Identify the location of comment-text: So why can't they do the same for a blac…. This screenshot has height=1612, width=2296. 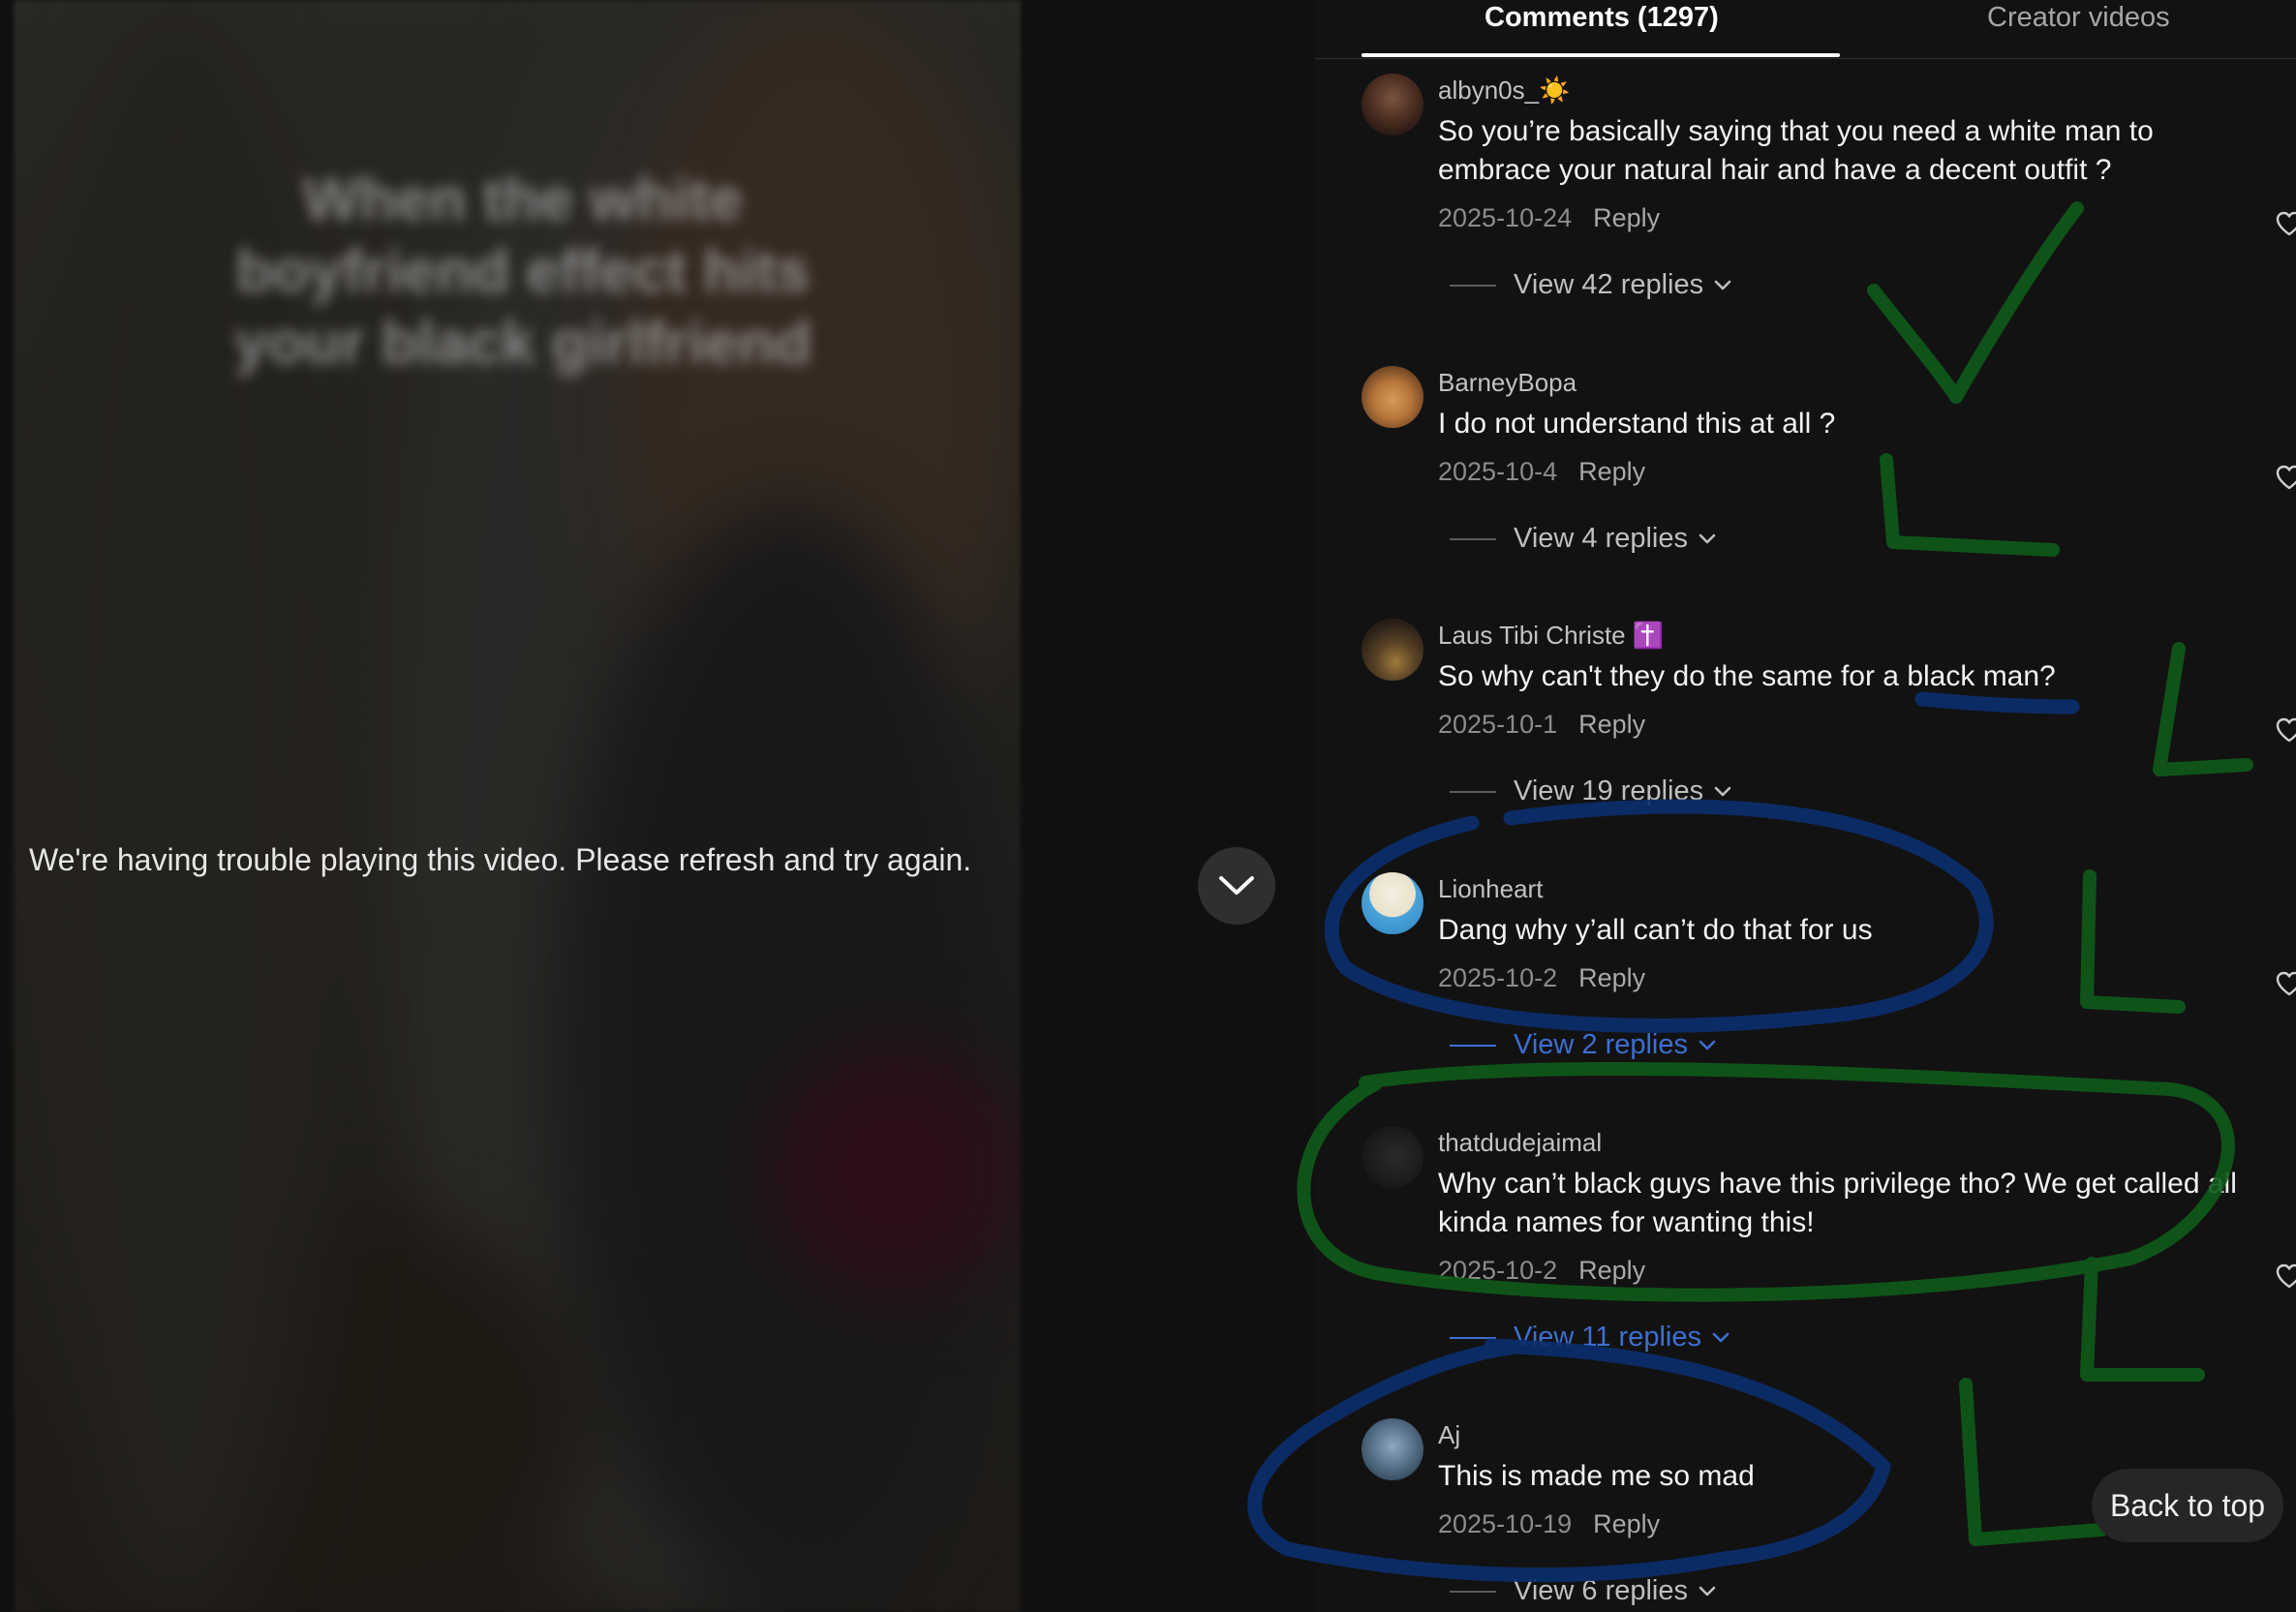
(1747, 676).